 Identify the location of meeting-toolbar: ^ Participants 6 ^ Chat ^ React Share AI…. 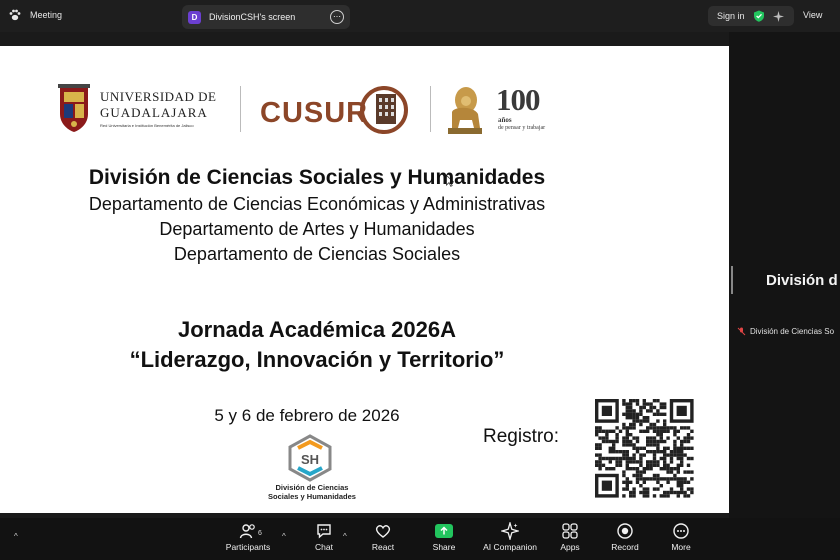
(420, 539).